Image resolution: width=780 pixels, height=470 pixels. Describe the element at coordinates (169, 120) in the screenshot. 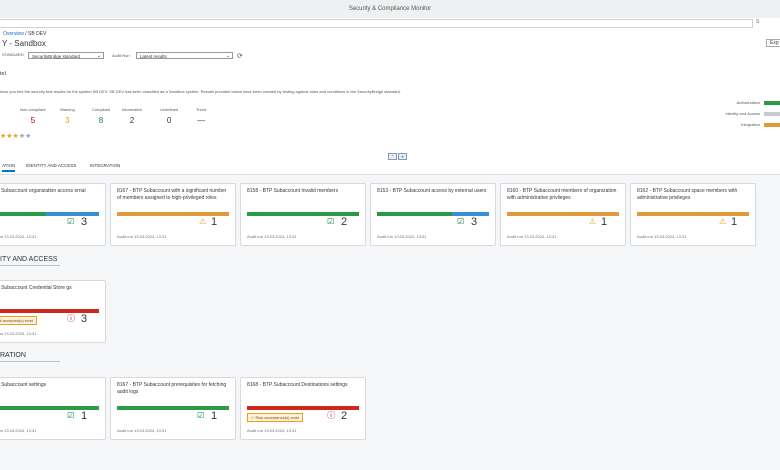

I see `kpi-value: 0` at that location.